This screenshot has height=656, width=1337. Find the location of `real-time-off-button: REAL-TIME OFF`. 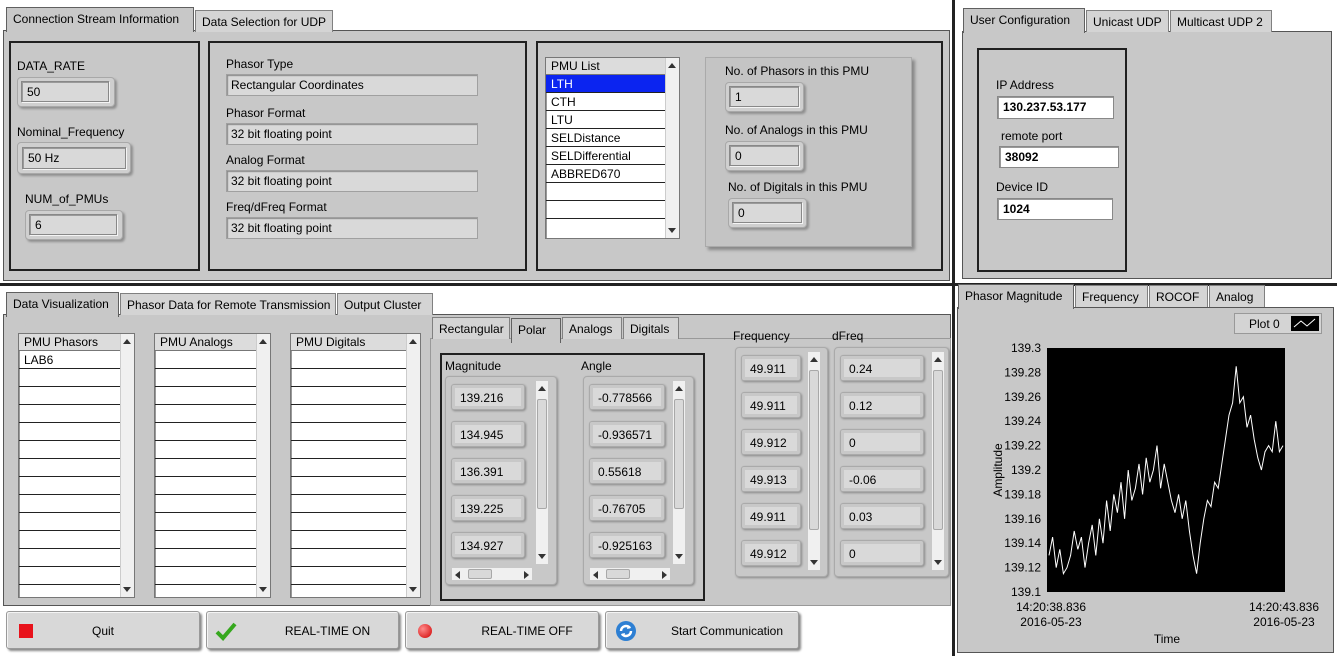

real-time-off-button: REAL-TIME OFF is located at coordinates (502, 630).